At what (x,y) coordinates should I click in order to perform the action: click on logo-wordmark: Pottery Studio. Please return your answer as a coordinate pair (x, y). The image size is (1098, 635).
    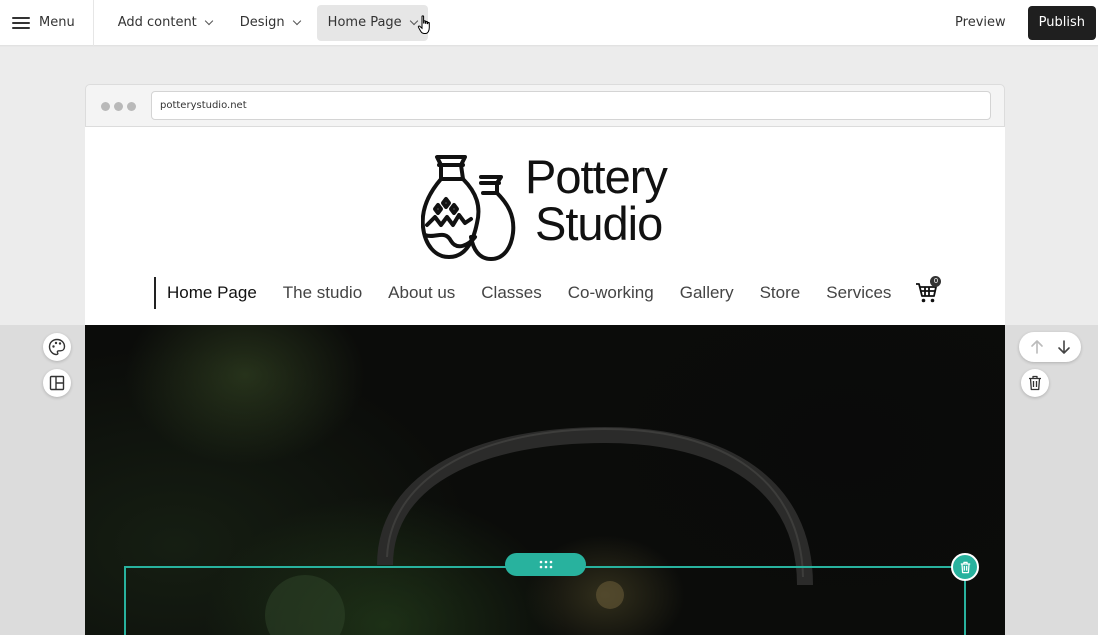
    Looking at the image, I should click on (596, 200).